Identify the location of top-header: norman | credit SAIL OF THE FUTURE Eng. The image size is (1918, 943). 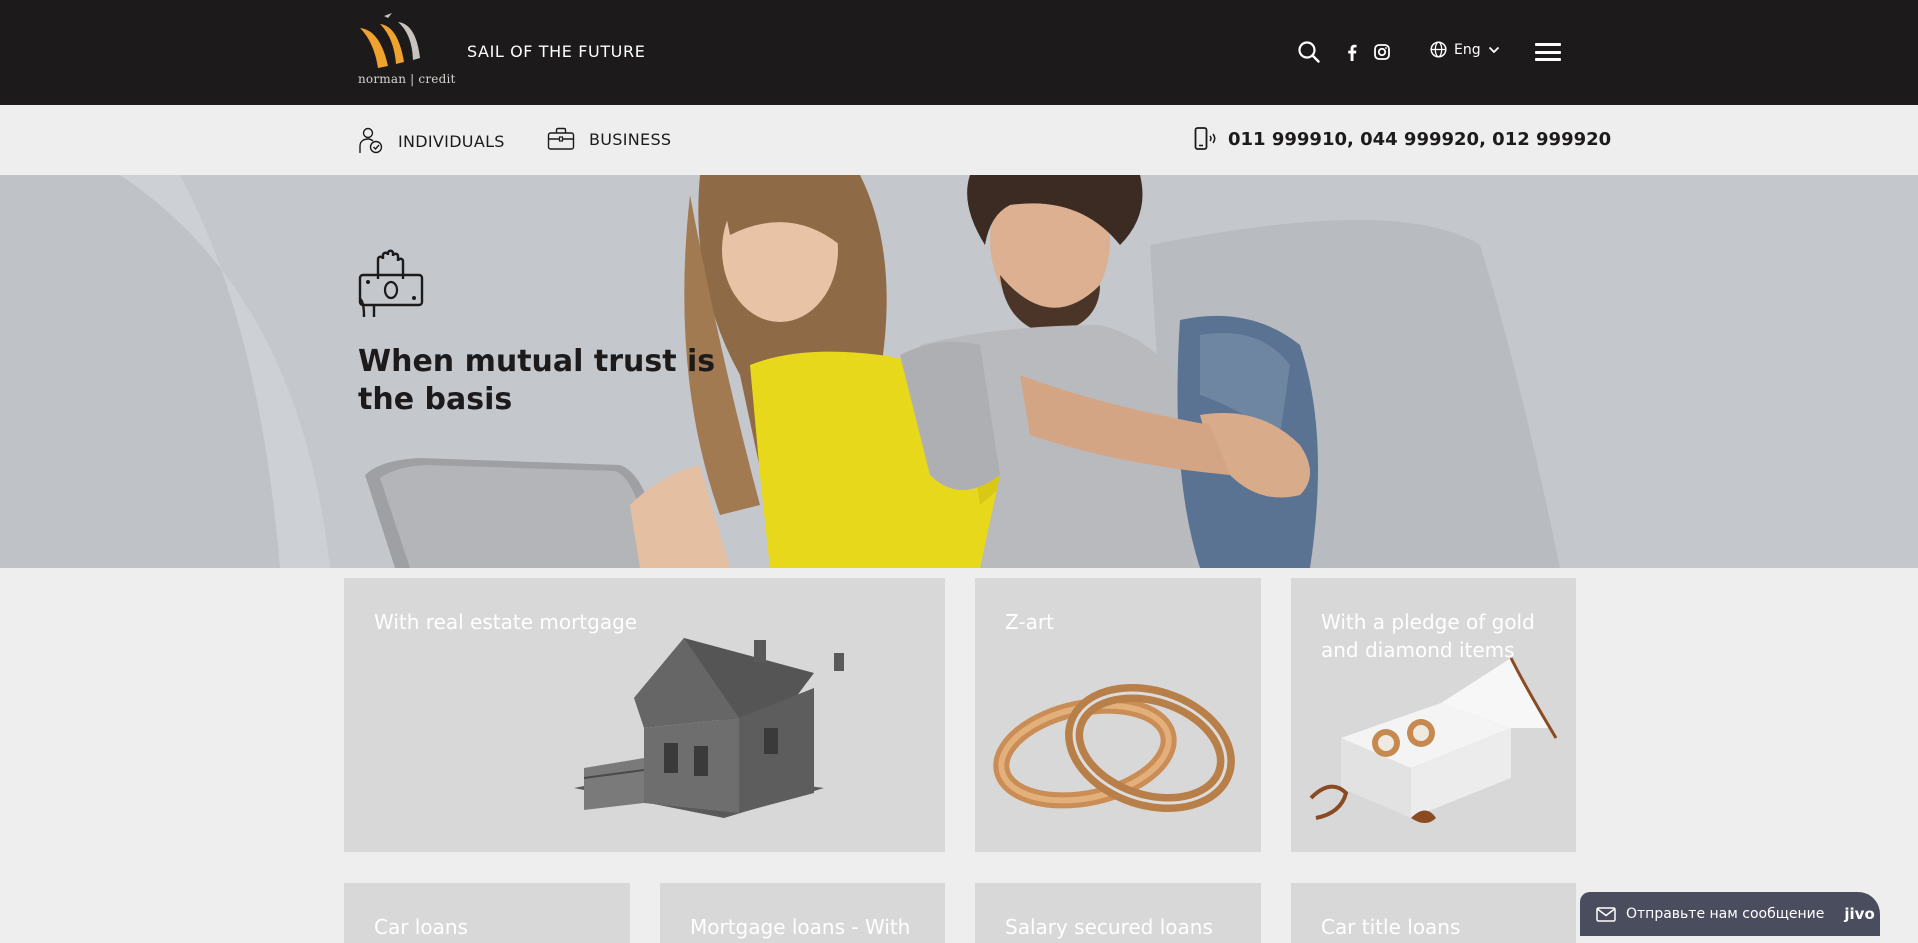
(959, 52).